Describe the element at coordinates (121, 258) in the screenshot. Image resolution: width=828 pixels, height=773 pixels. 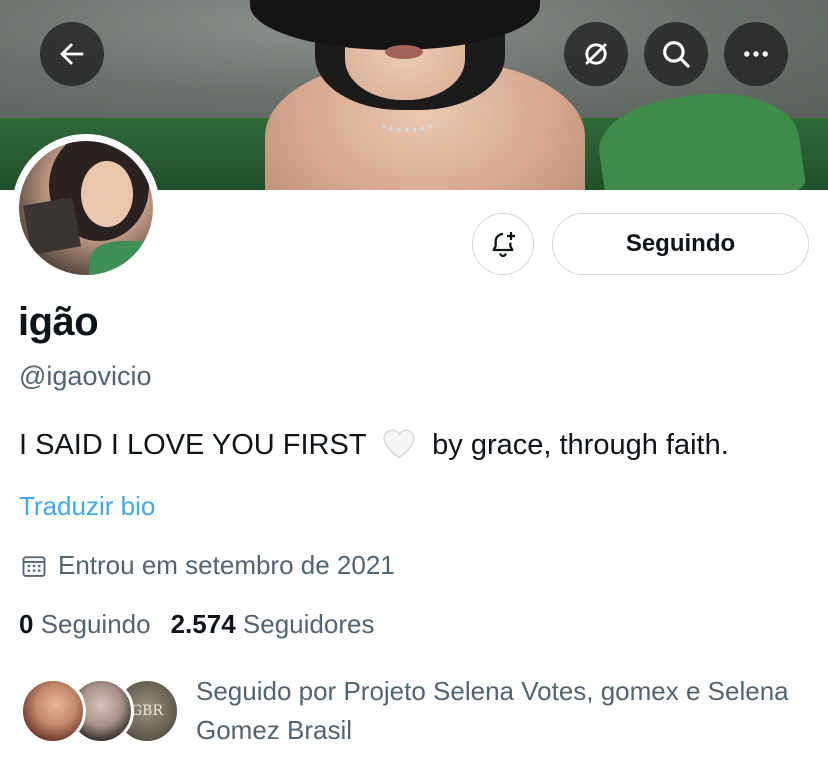
I see `avatar-shirt` at that location.